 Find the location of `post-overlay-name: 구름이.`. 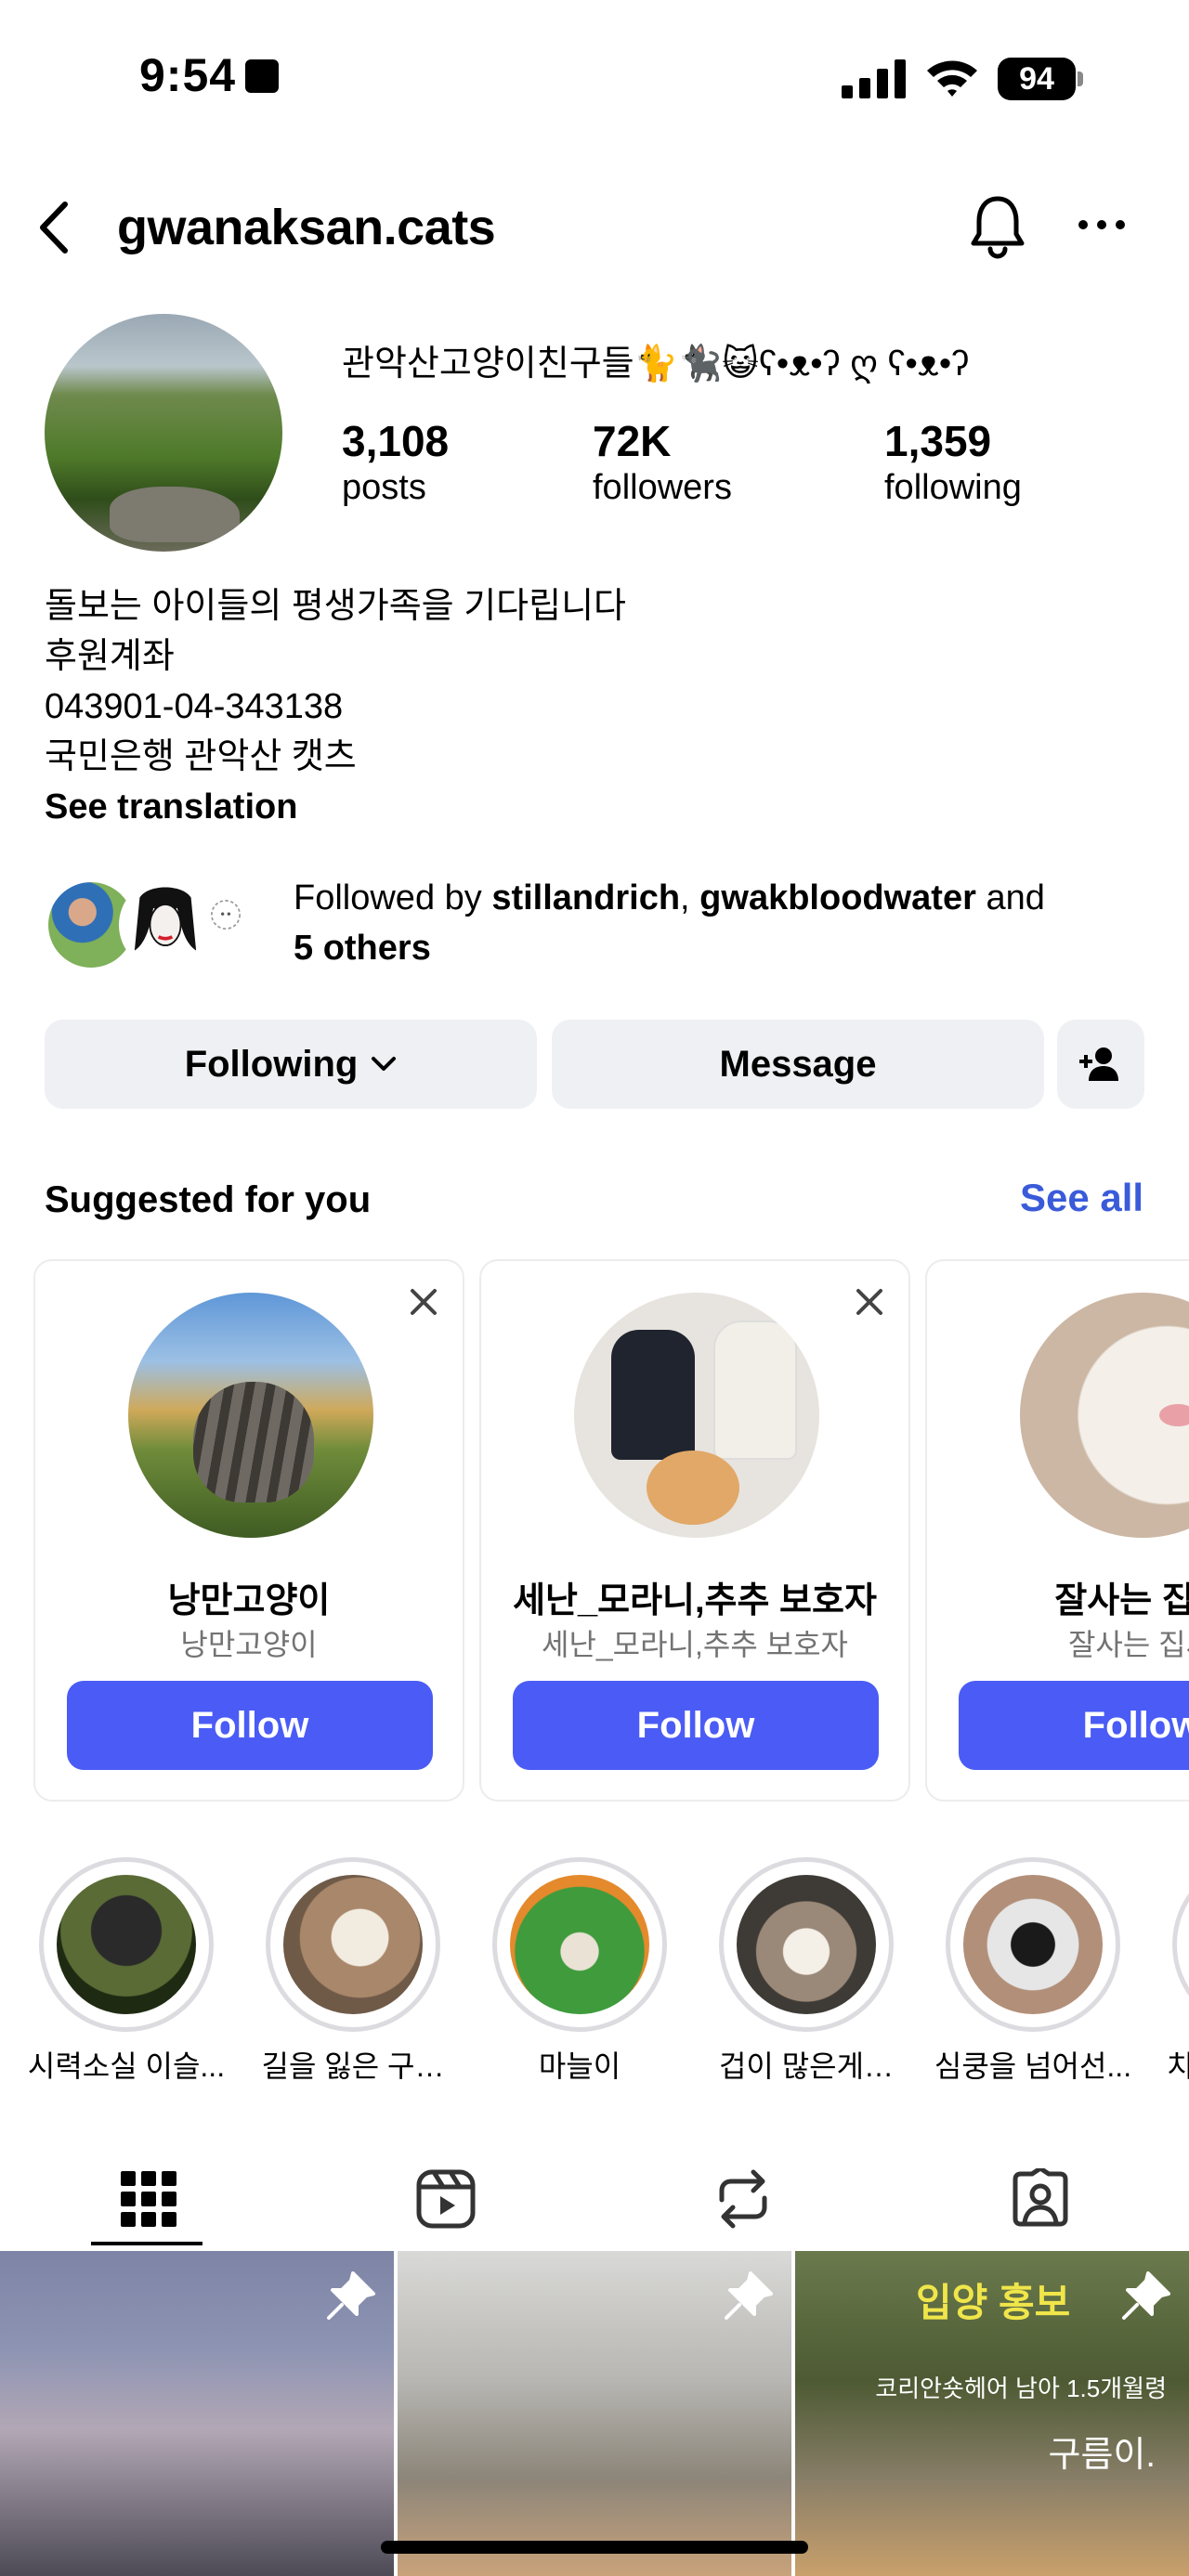

post-overlay-name: 구름이. is located at coordinates (1102, 2455).